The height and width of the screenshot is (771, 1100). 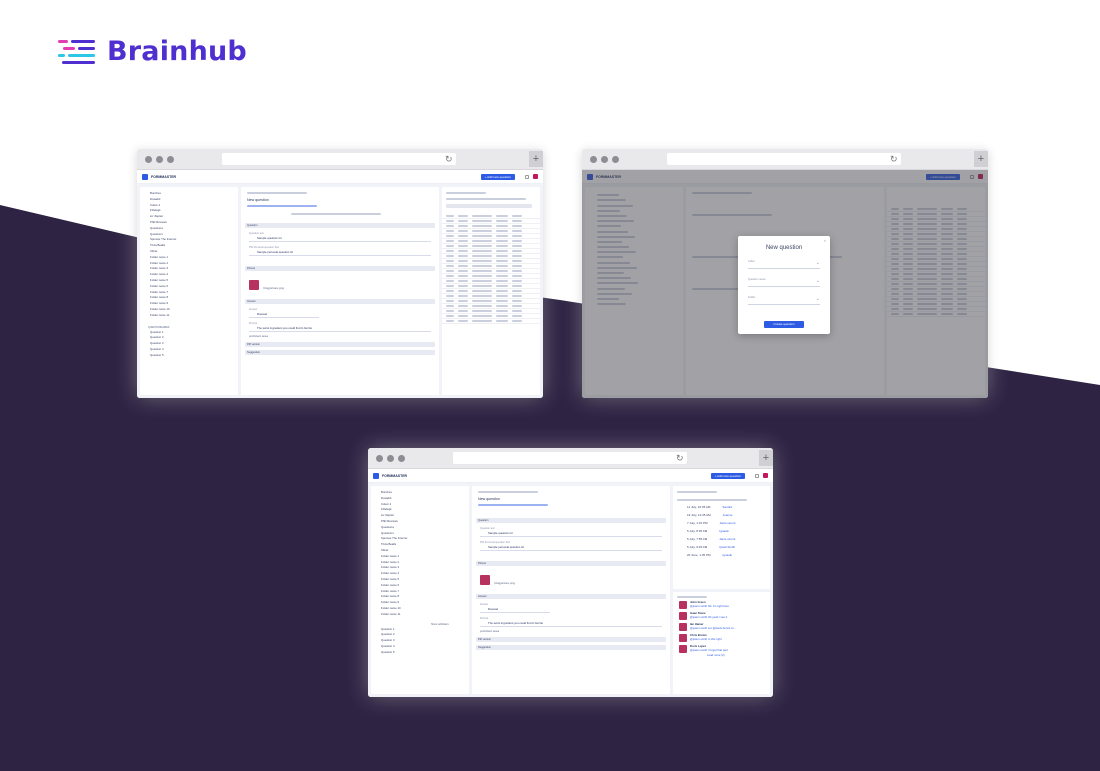 I want to click on activity-user-link: Sandra, so click(x=727, y=507).